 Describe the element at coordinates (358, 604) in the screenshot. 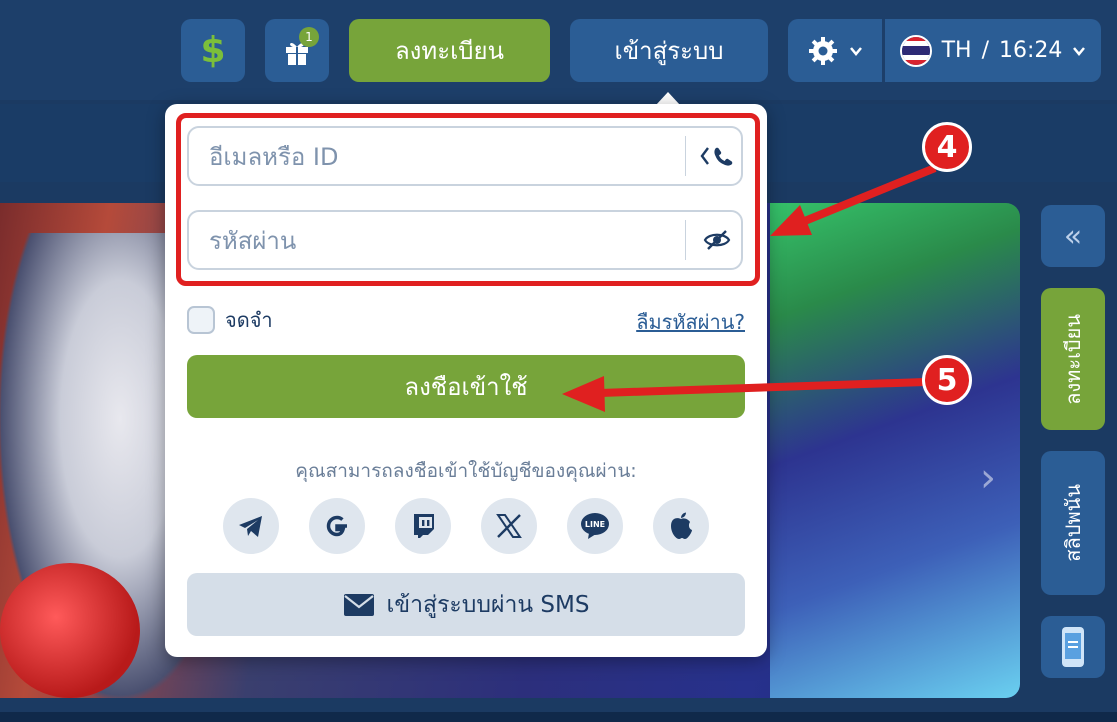

I see `envelope-icon` at that location.